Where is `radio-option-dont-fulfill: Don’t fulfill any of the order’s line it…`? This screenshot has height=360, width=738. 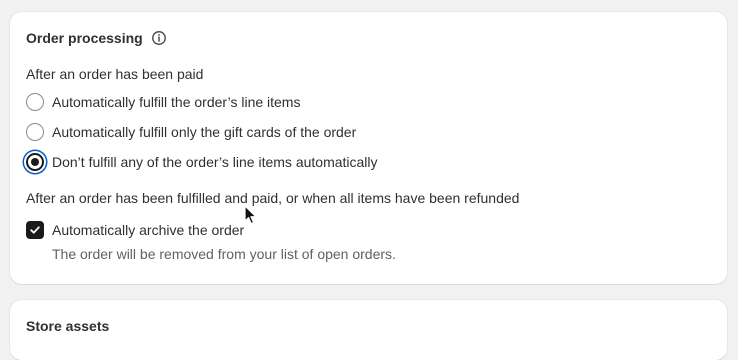
radio-option-dont-fulfill: Don’t fulfill any of the order’s line it… is located at coordinates (202, 162).